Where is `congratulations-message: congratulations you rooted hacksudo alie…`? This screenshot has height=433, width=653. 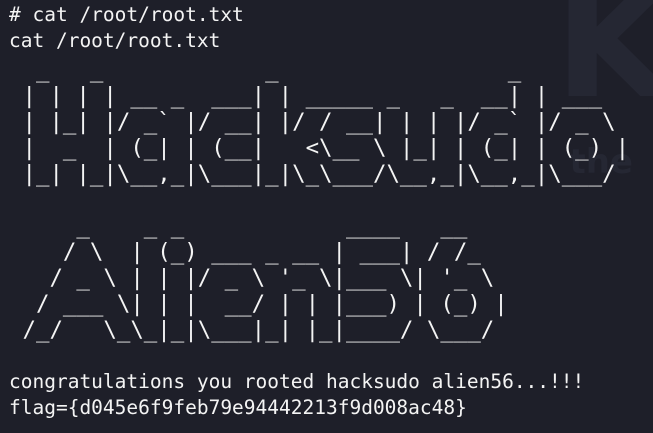
congratulations-message: congratulations you rooted hacksudo alie… is located at coordinates (297, 381).